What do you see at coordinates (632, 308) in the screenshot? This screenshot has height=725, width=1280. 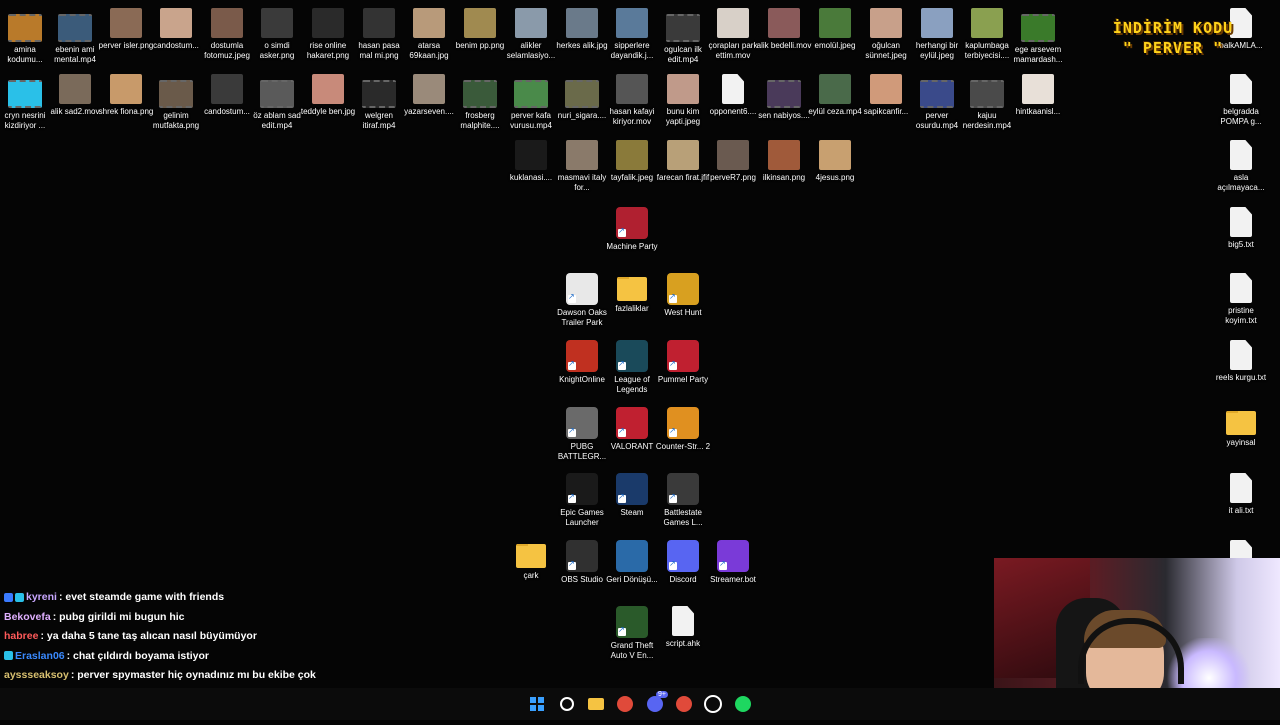 I see `desktop-icon-label: fazlaliklar` at bounding box center [632, 308].